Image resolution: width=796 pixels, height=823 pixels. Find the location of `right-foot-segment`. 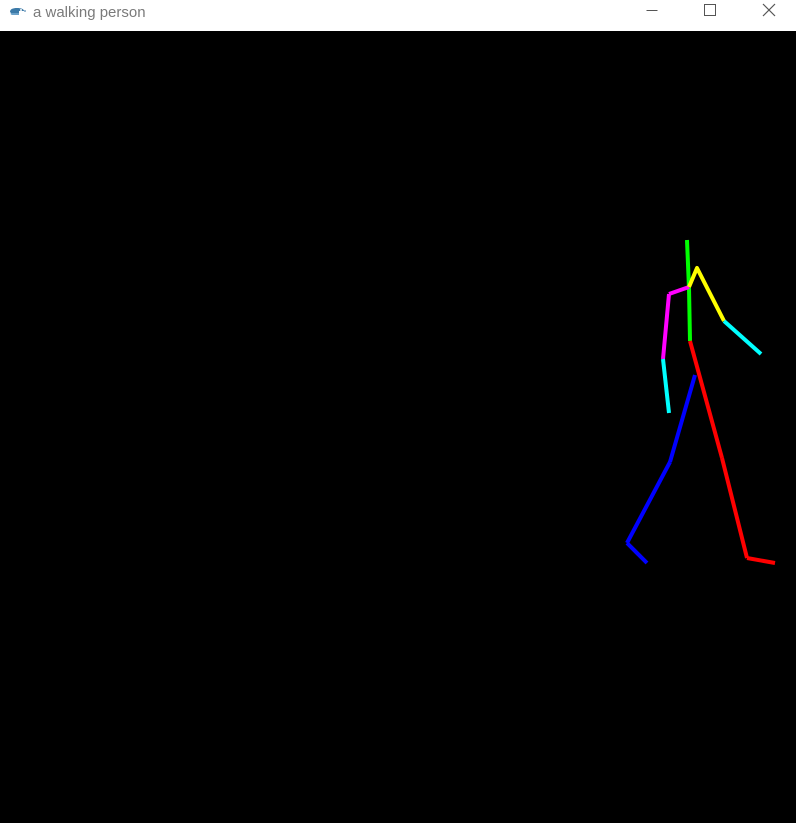

right-foot-segment is located at coordinates (761, 560).